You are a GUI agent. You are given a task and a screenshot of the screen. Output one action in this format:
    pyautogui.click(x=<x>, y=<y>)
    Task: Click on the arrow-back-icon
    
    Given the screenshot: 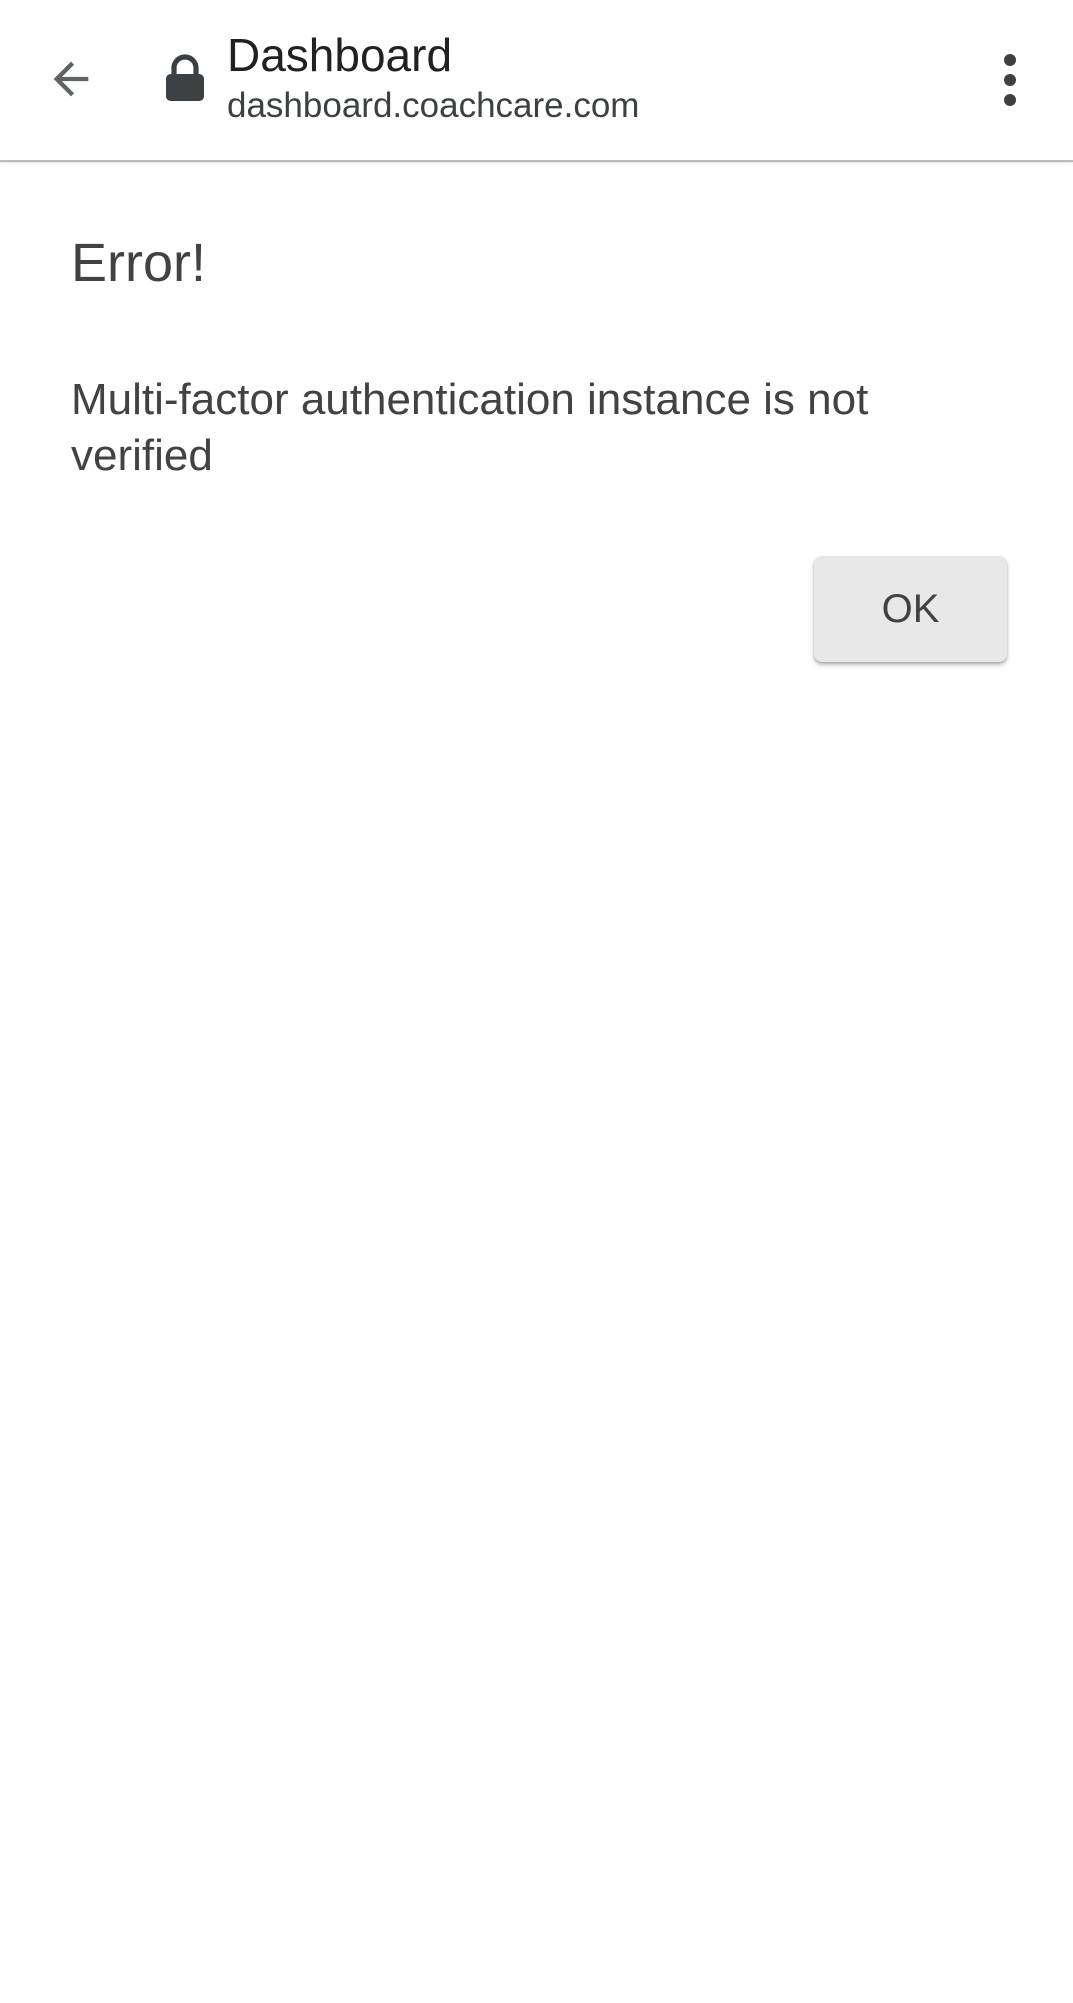 What is the action you would take?
    pyautogui.click(x=71, y=79)
    